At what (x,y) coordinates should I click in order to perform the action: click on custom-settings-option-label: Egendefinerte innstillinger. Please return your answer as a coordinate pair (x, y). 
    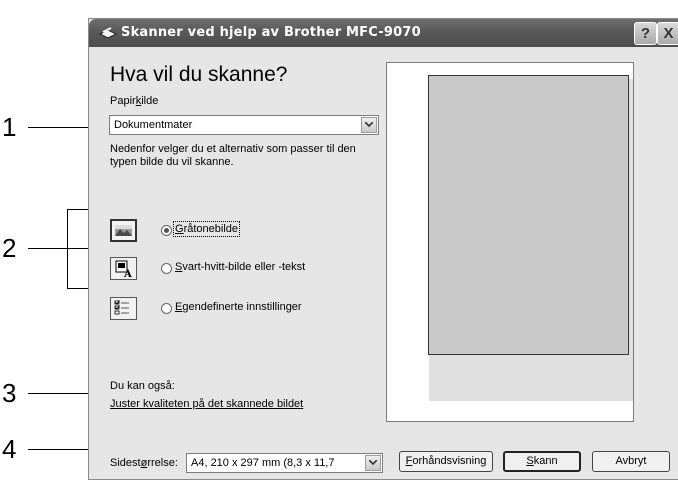
    Looking at the image, I should click on (238, 307).